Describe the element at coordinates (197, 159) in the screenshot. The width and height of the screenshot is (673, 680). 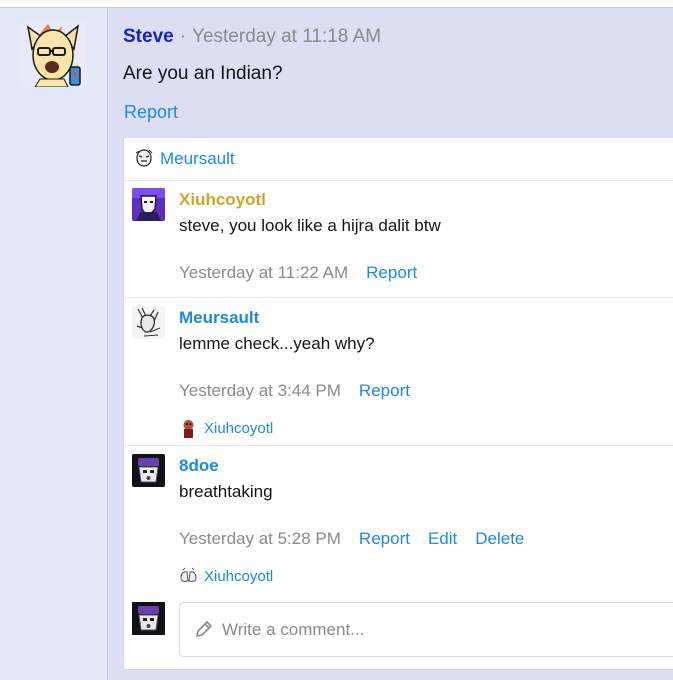
I see `reaction-user-link: Meursault` at that location.